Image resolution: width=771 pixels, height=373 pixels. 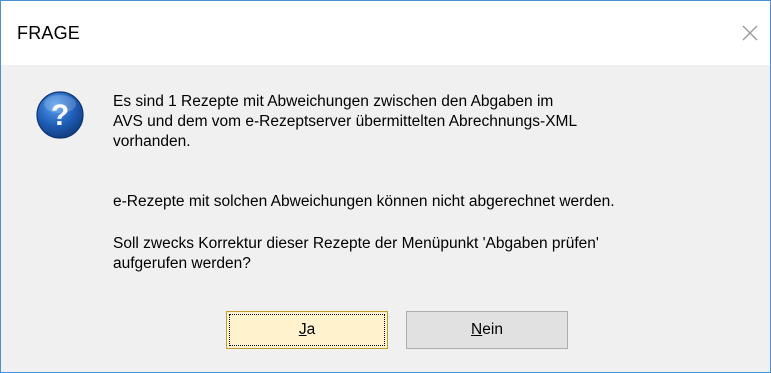 I want to click on yes-button-mnemonic: J, so click(x=302, y=329).